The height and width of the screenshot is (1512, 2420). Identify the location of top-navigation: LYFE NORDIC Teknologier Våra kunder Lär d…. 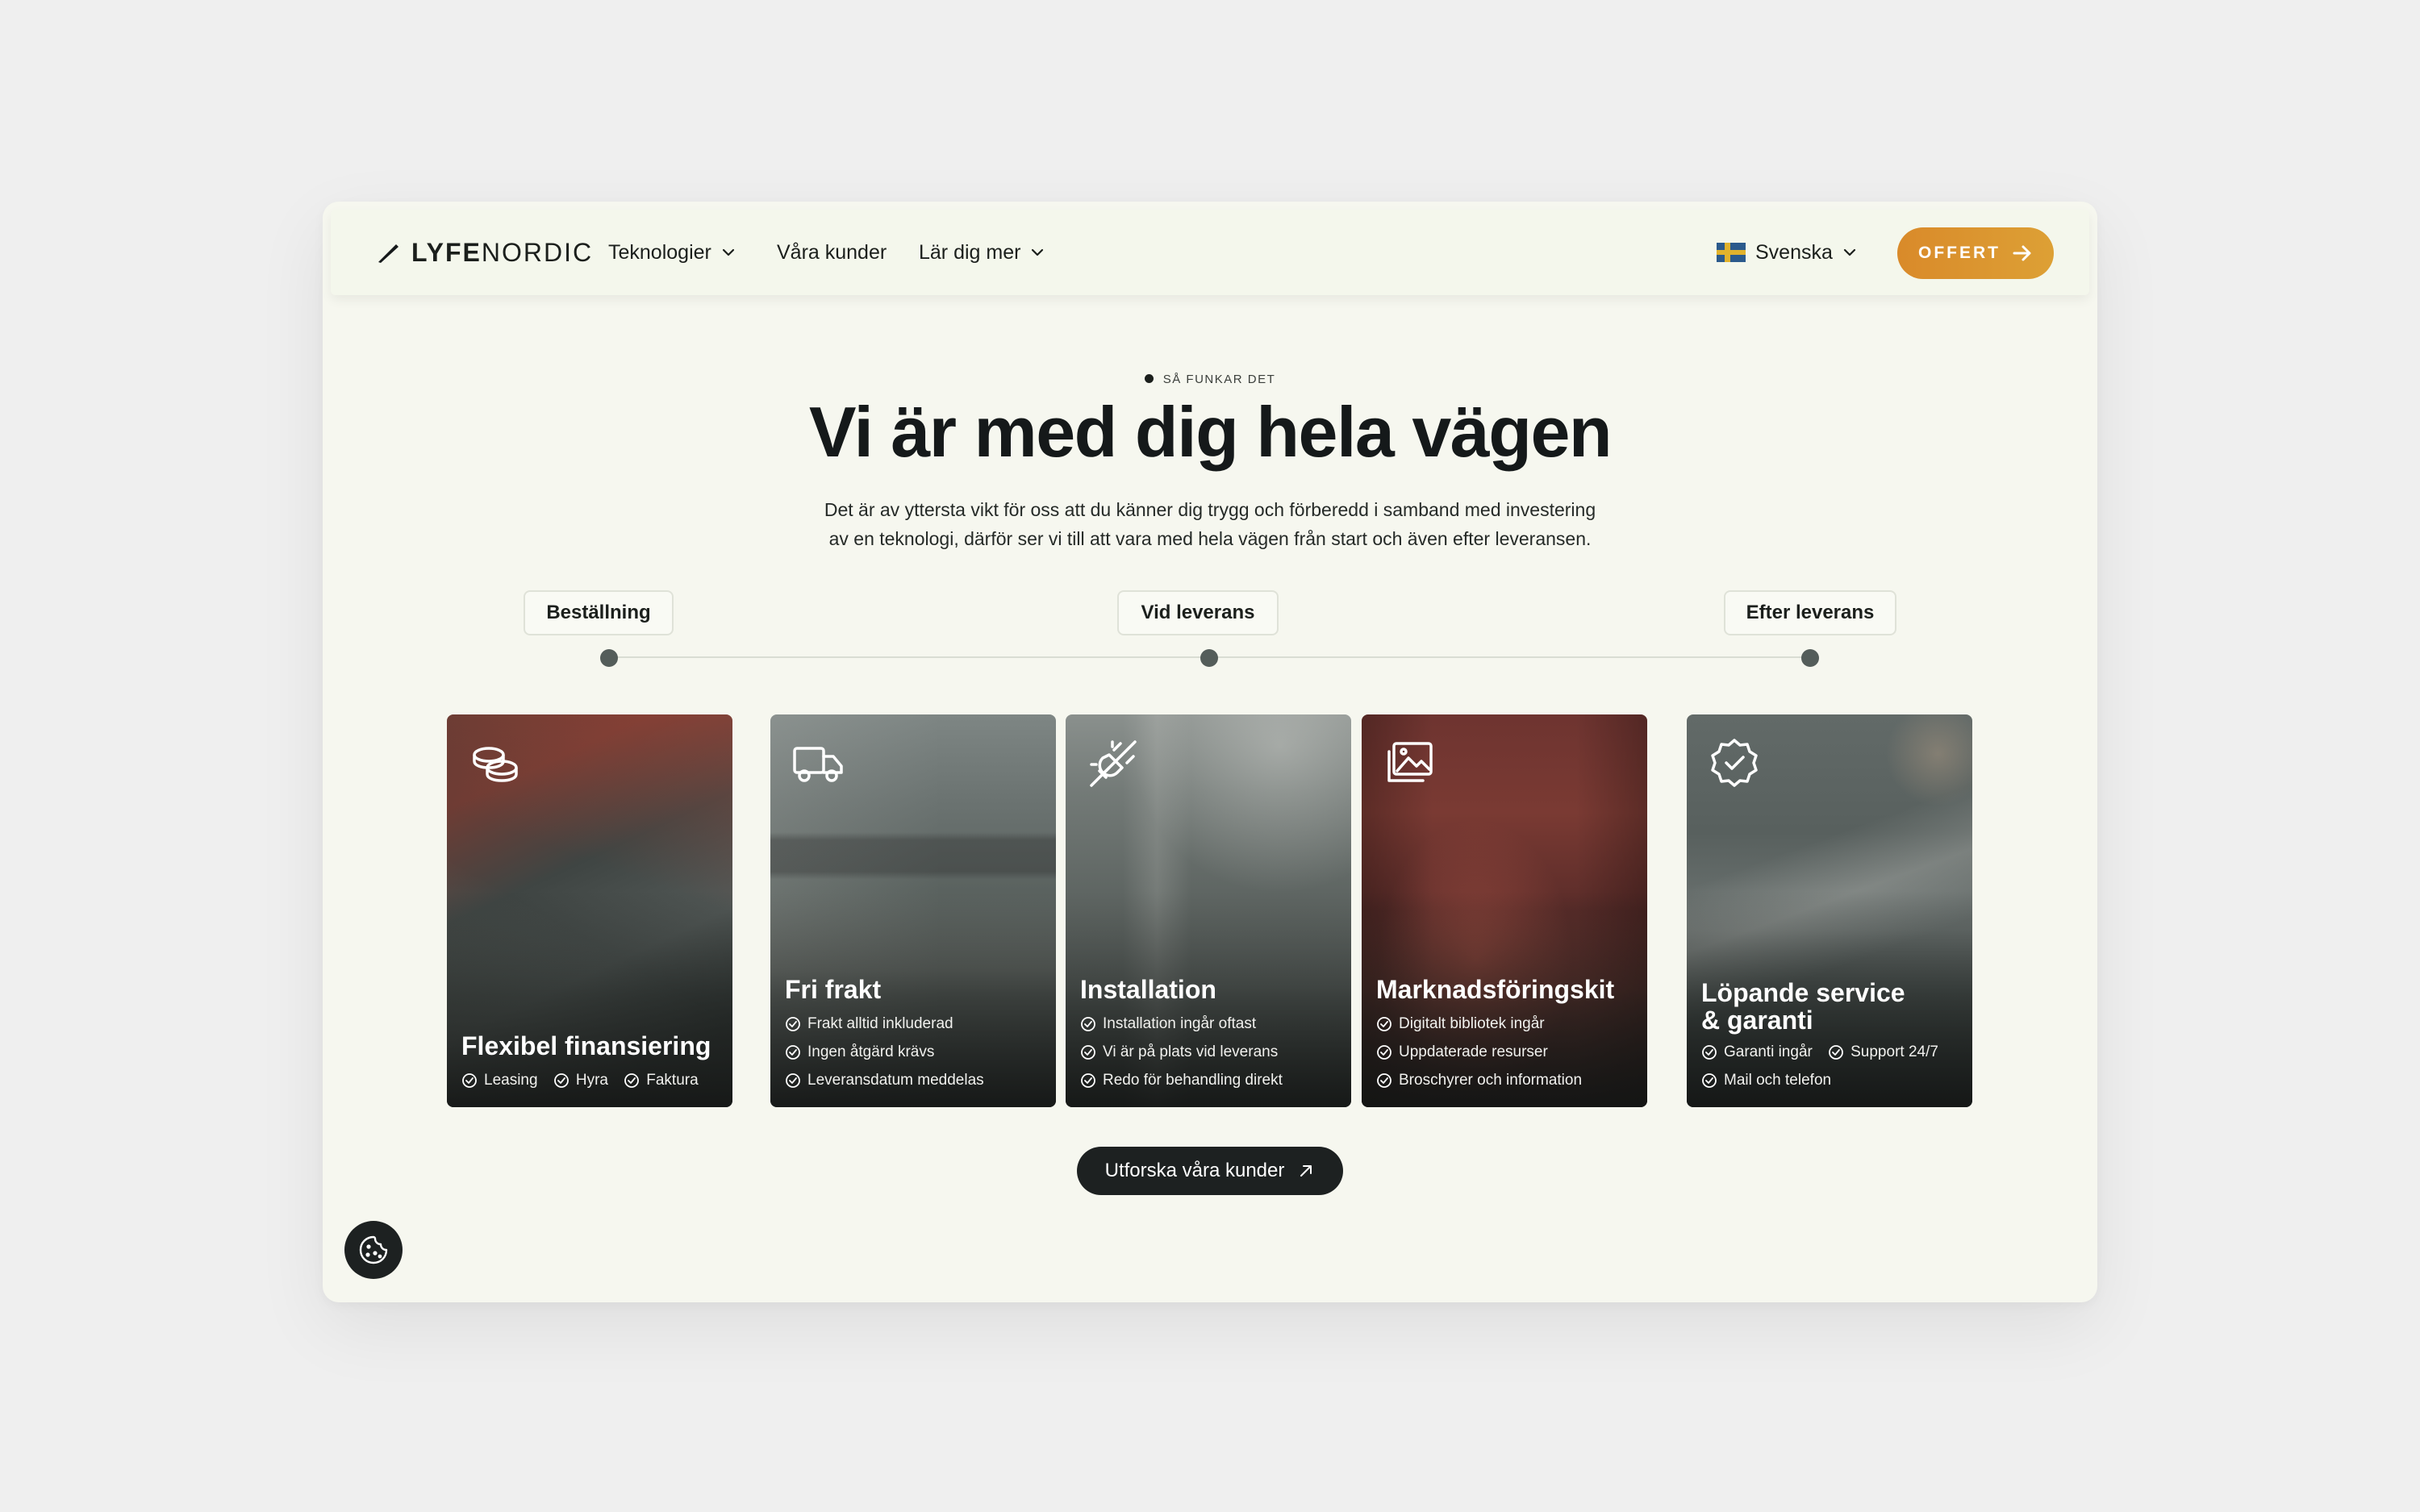
(1210, 252).